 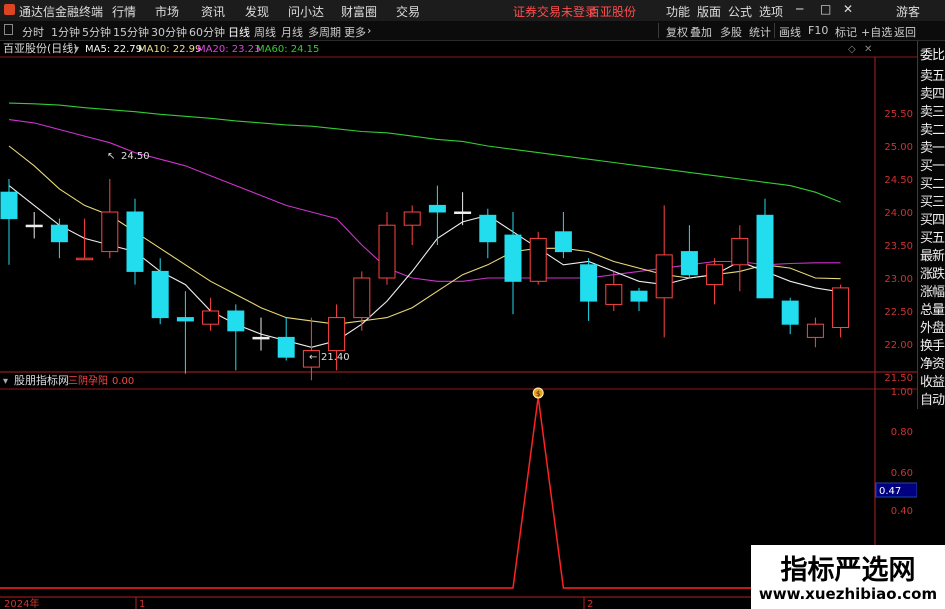 I want to click on menu-discover: 发现, so click(x=257, y=11).